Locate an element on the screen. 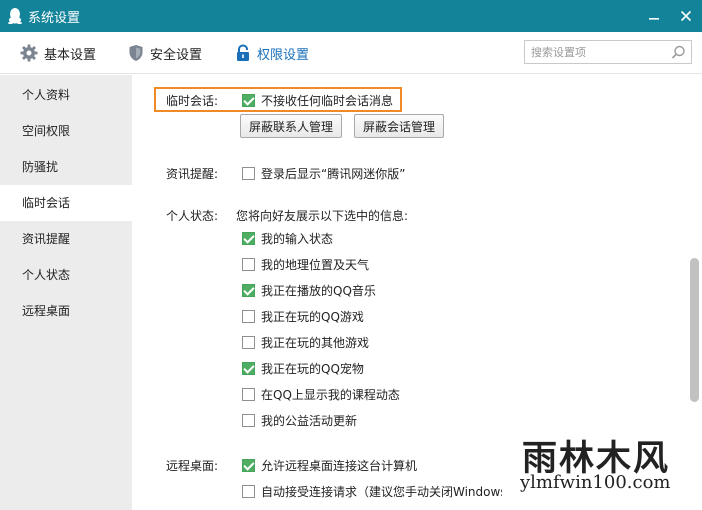  remote-desktop-label: 远程桌面: is located at coordinates (192, 466).